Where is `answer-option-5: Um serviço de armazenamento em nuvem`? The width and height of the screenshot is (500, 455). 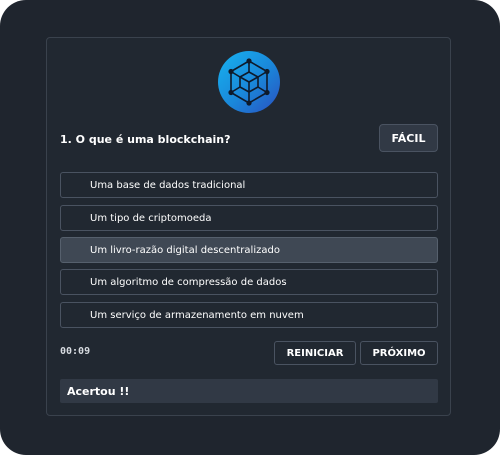 answer-option-5: Um serviço de armazenamento em nuvem is located at coordinates (249, 315).